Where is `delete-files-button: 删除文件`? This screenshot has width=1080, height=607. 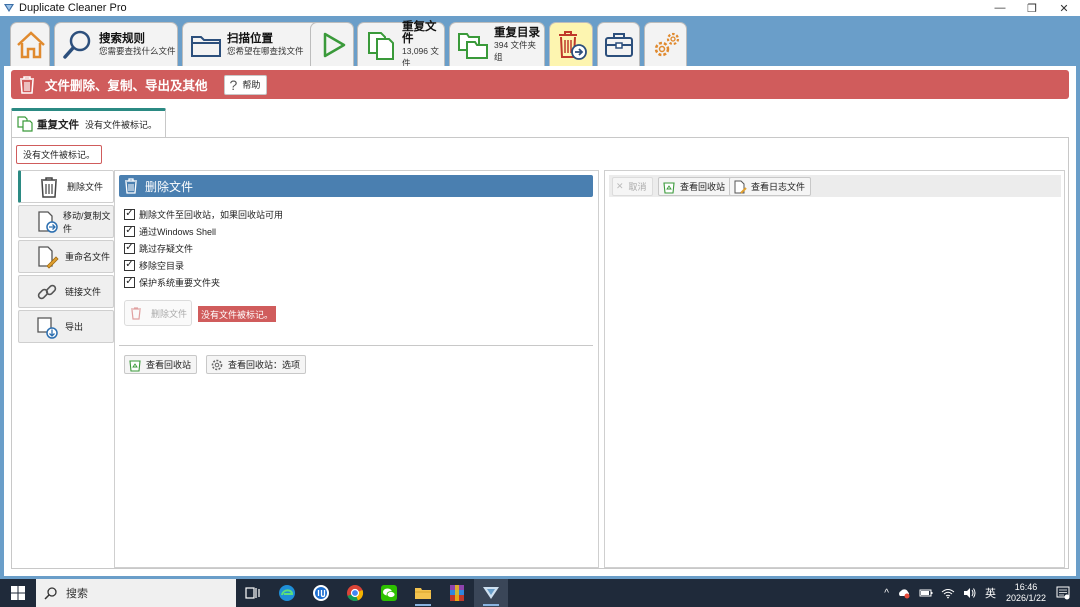 delete-files-button: 删除文件 is located at coordinates (158, 313).